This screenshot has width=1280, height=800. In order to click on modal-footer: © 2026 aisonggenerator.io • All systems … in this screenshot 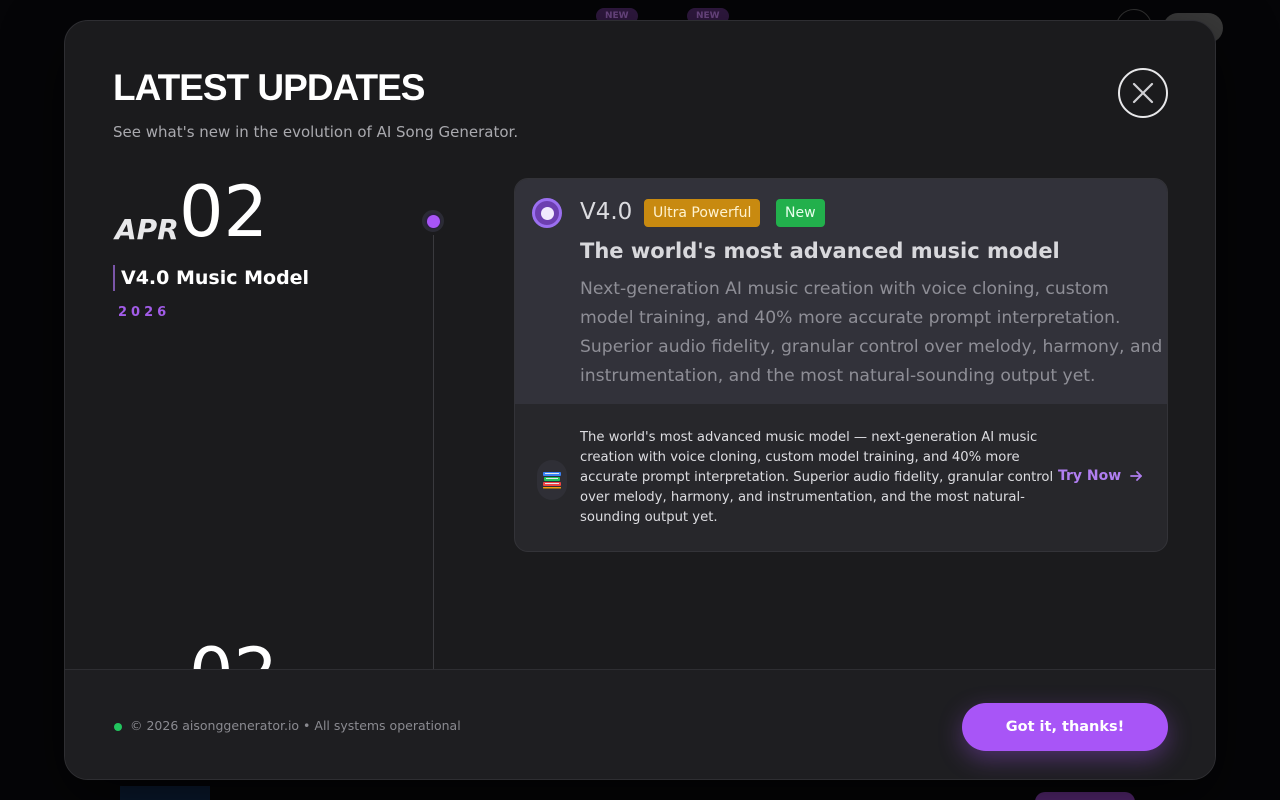, I will do `click(640, 724)`.